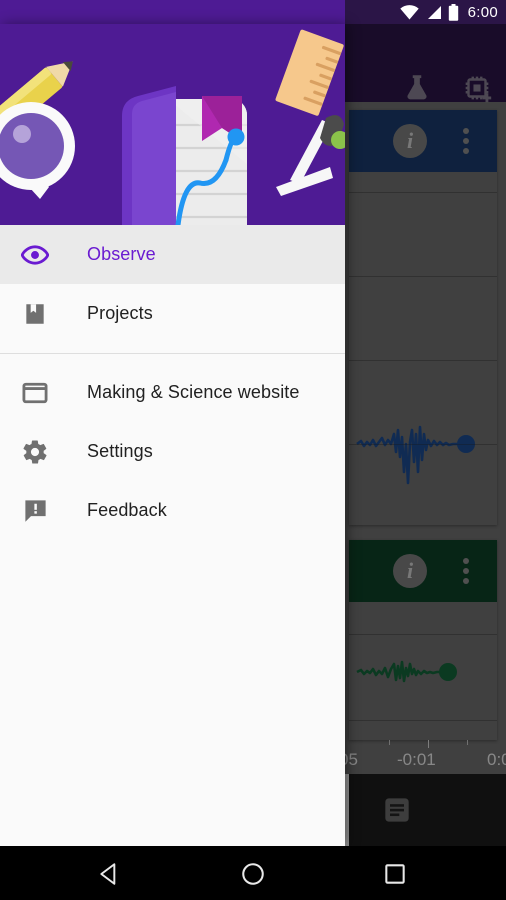 The image size is (506, 900). What do you see at coordinates (35, 511) in the screenshot?
I see `feedback-icon` at bounding box center [35, 511].